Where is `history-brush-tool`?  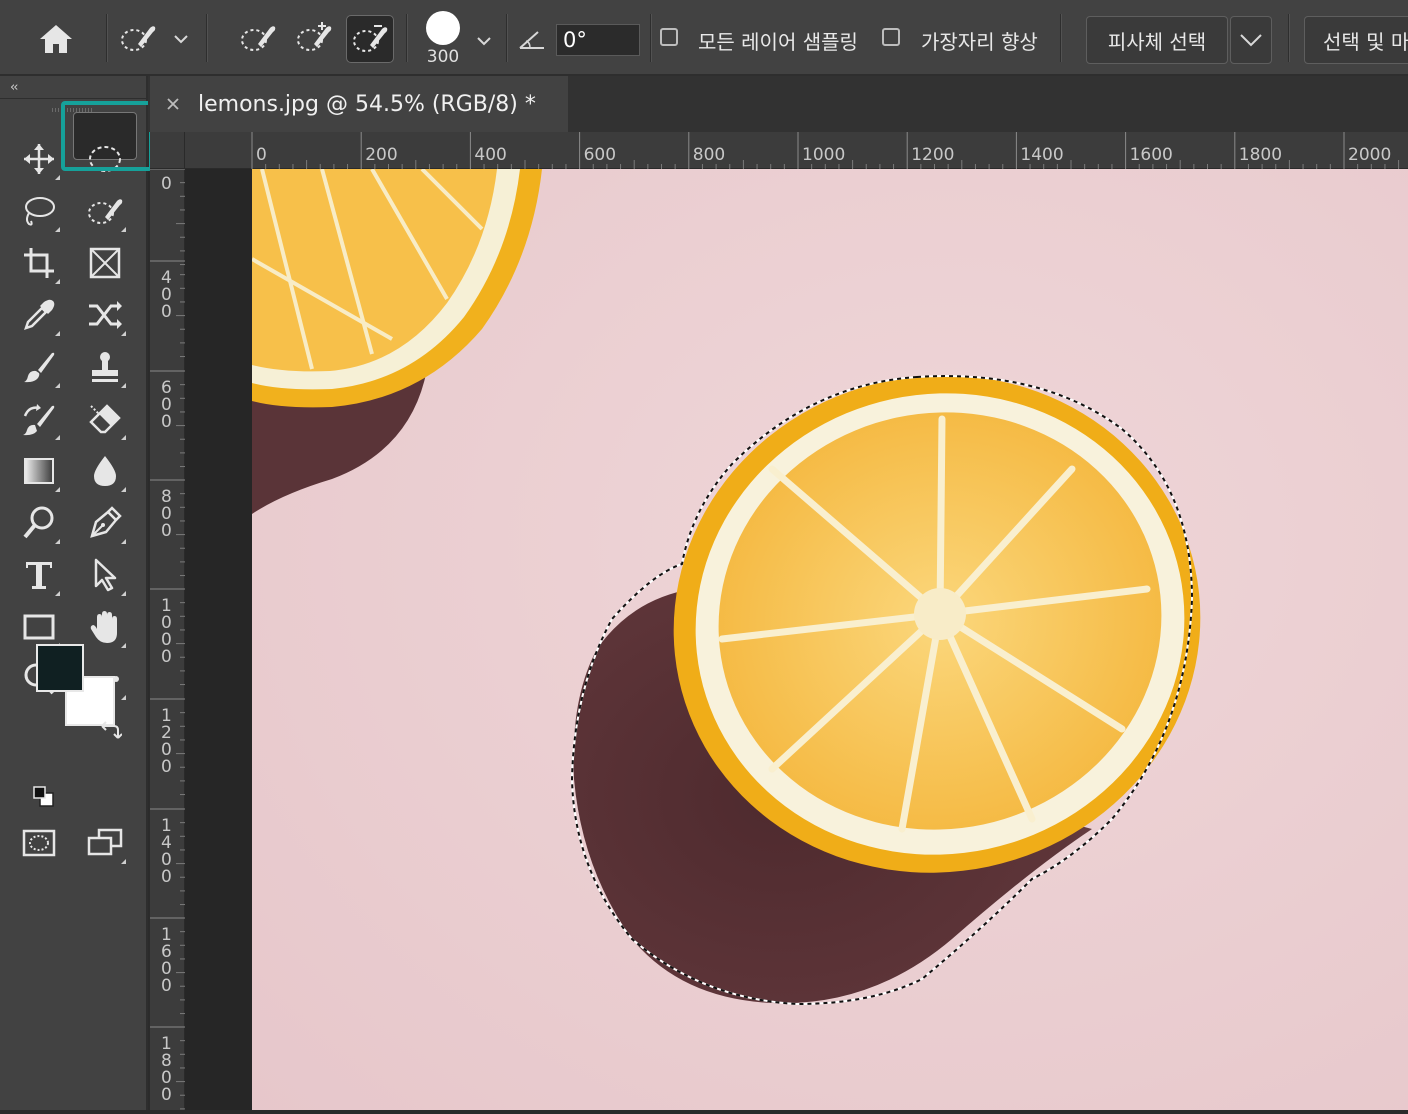
history-brush-tool is located at coordinates (39, 419).